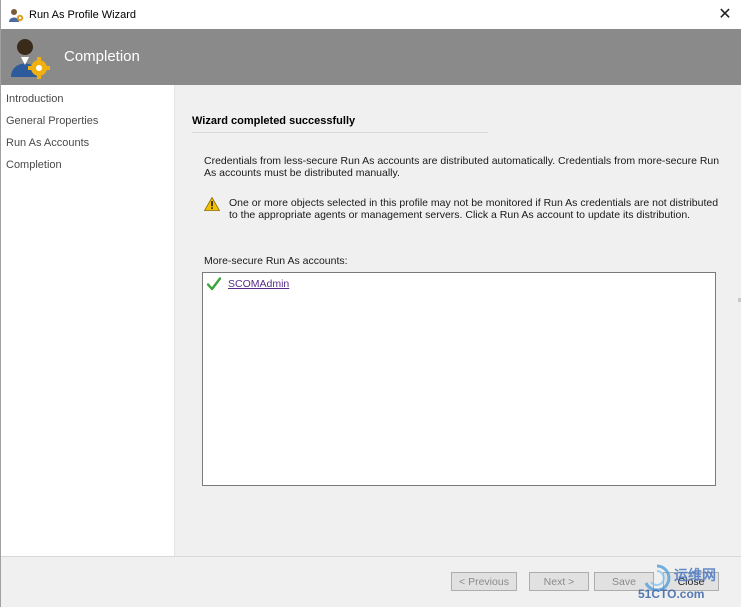  I want to click on section-divider, so click(340, 132).